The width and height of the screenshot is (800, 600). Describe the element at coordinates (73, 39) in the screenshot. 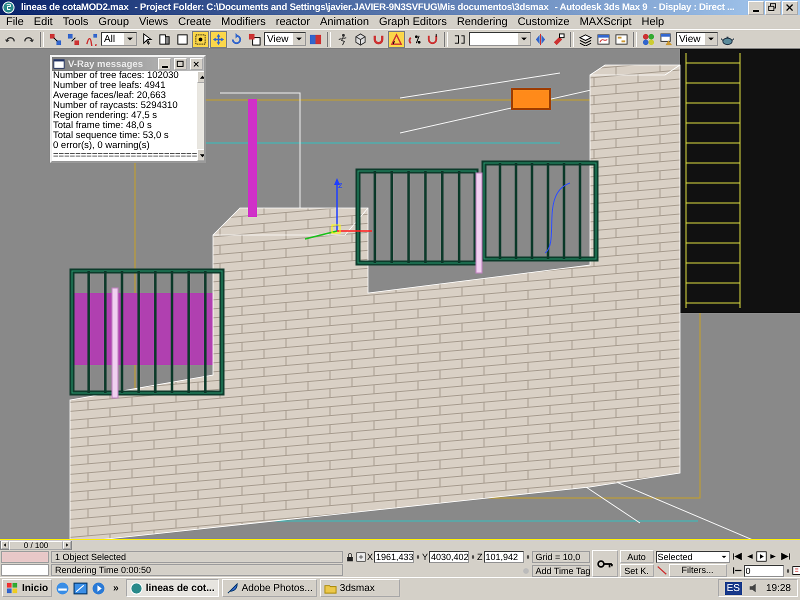

I see `unlink-icon` at that location.